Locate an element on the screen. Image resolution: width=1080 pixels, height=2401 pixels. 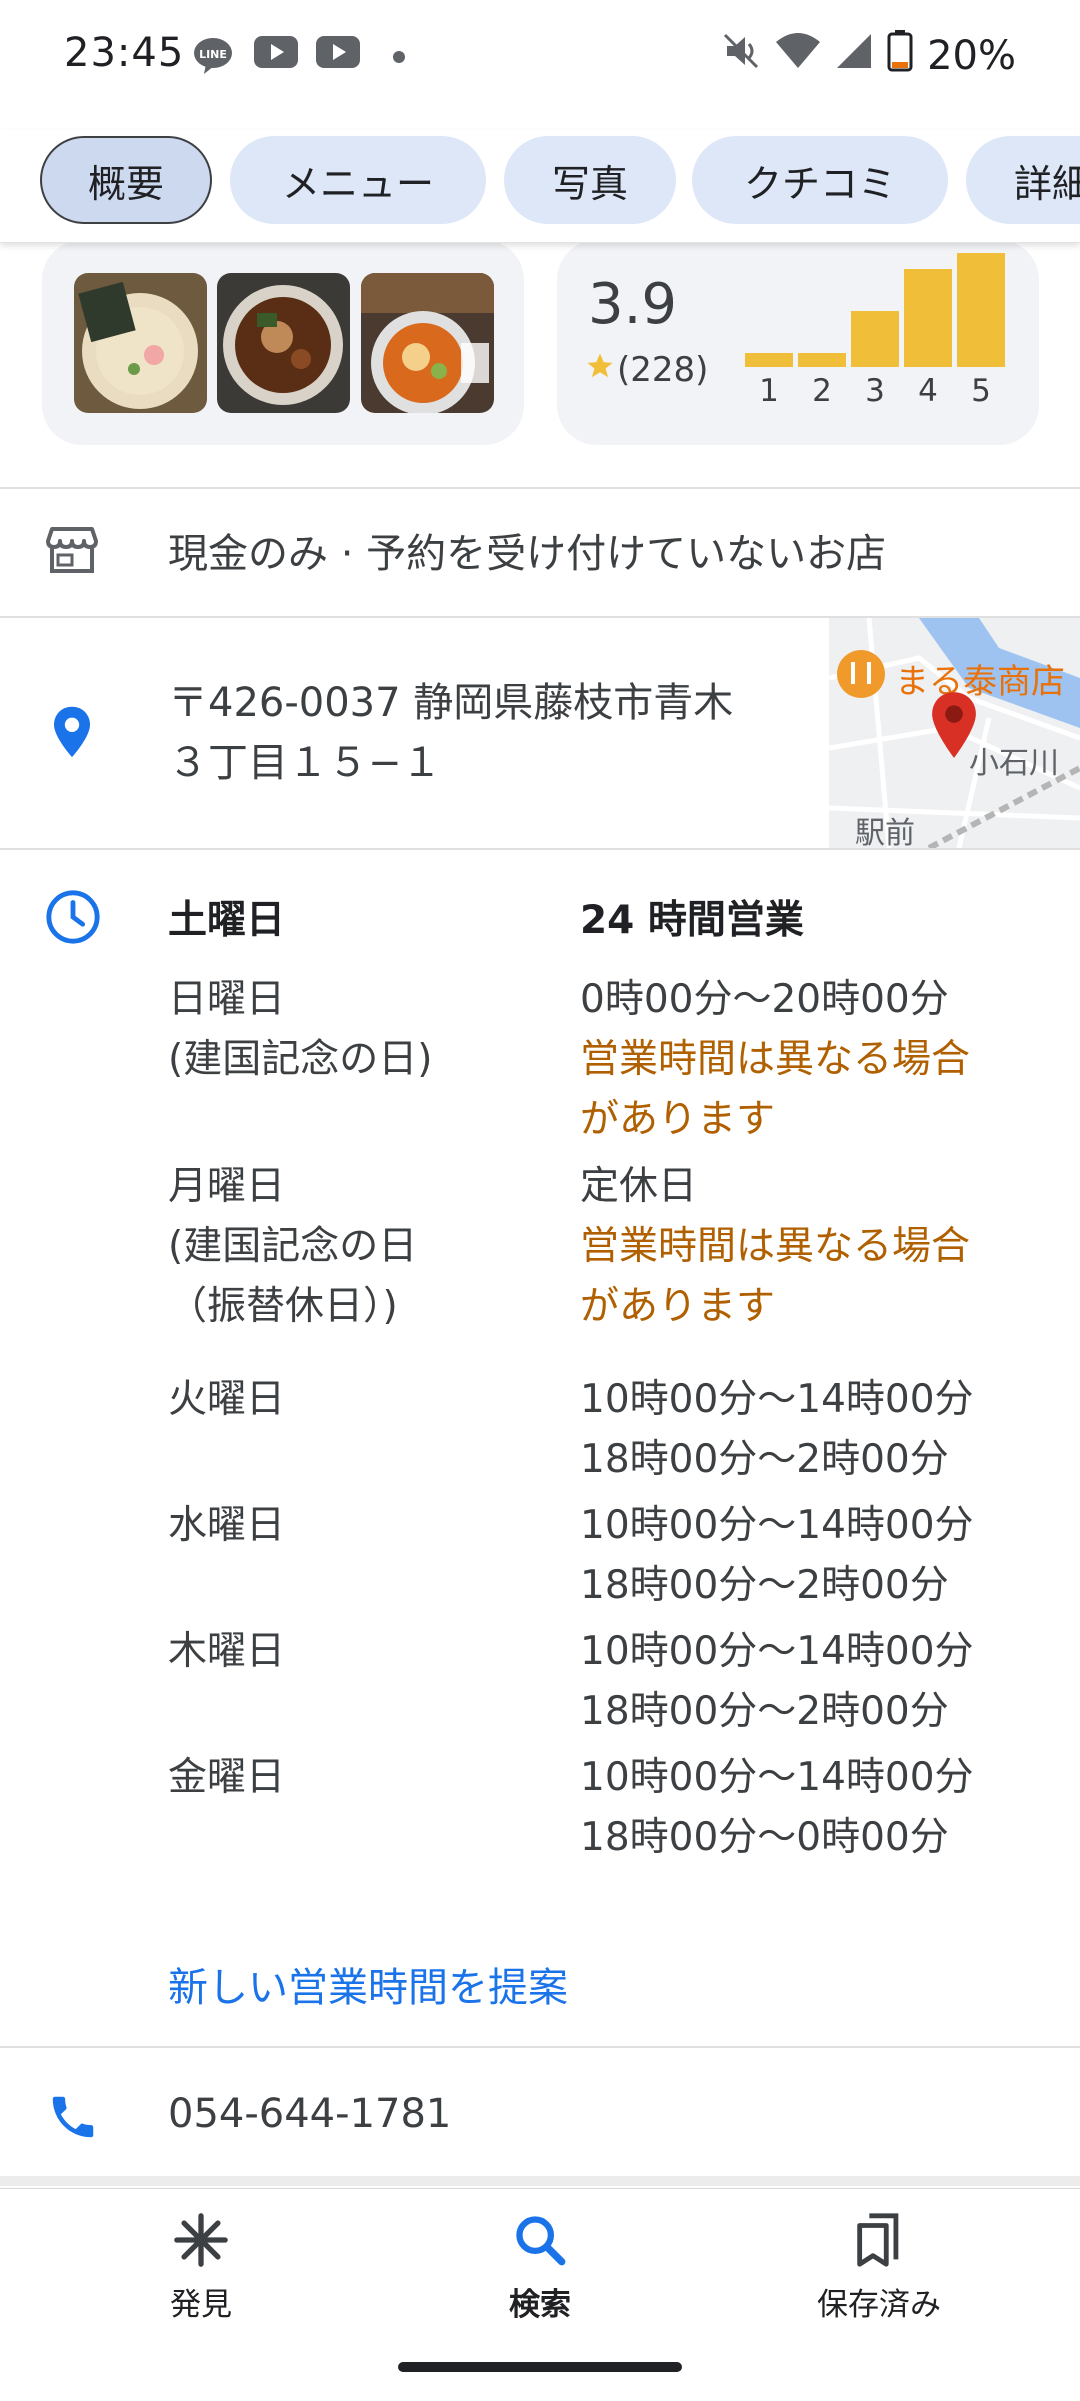
mute-icon is located at coordinates (741, 56).